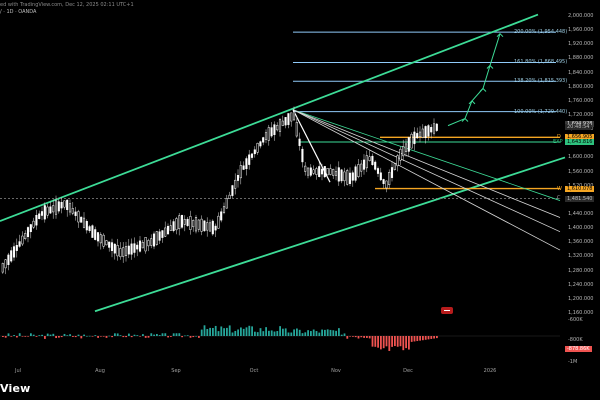 This screenshot has width=600, height=400. I want to click on price-tick-label: 1,320.000, so click(581, 256).